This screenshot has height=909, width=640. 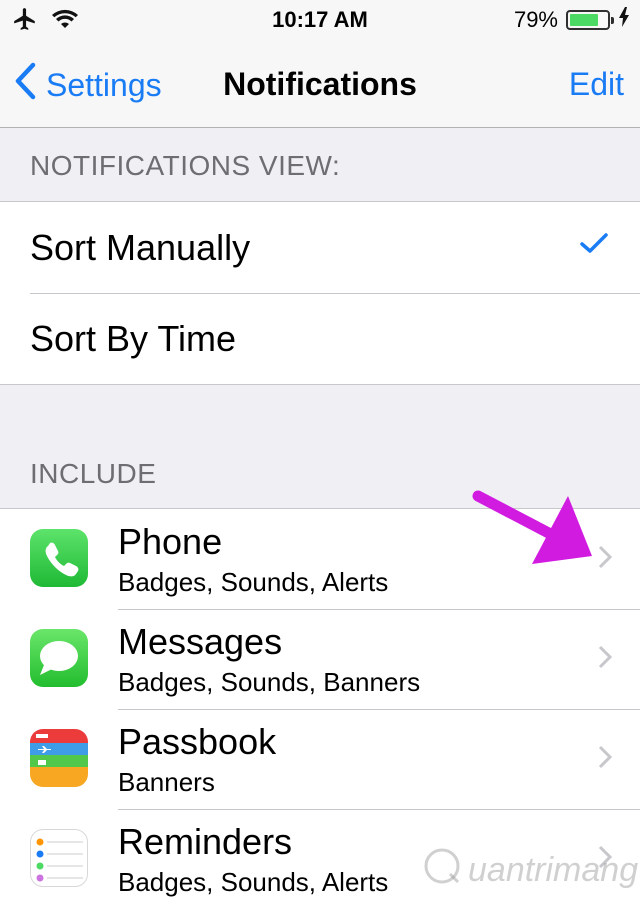 I want to click on battery-percentage: 79%, so click(x=535, y=19).